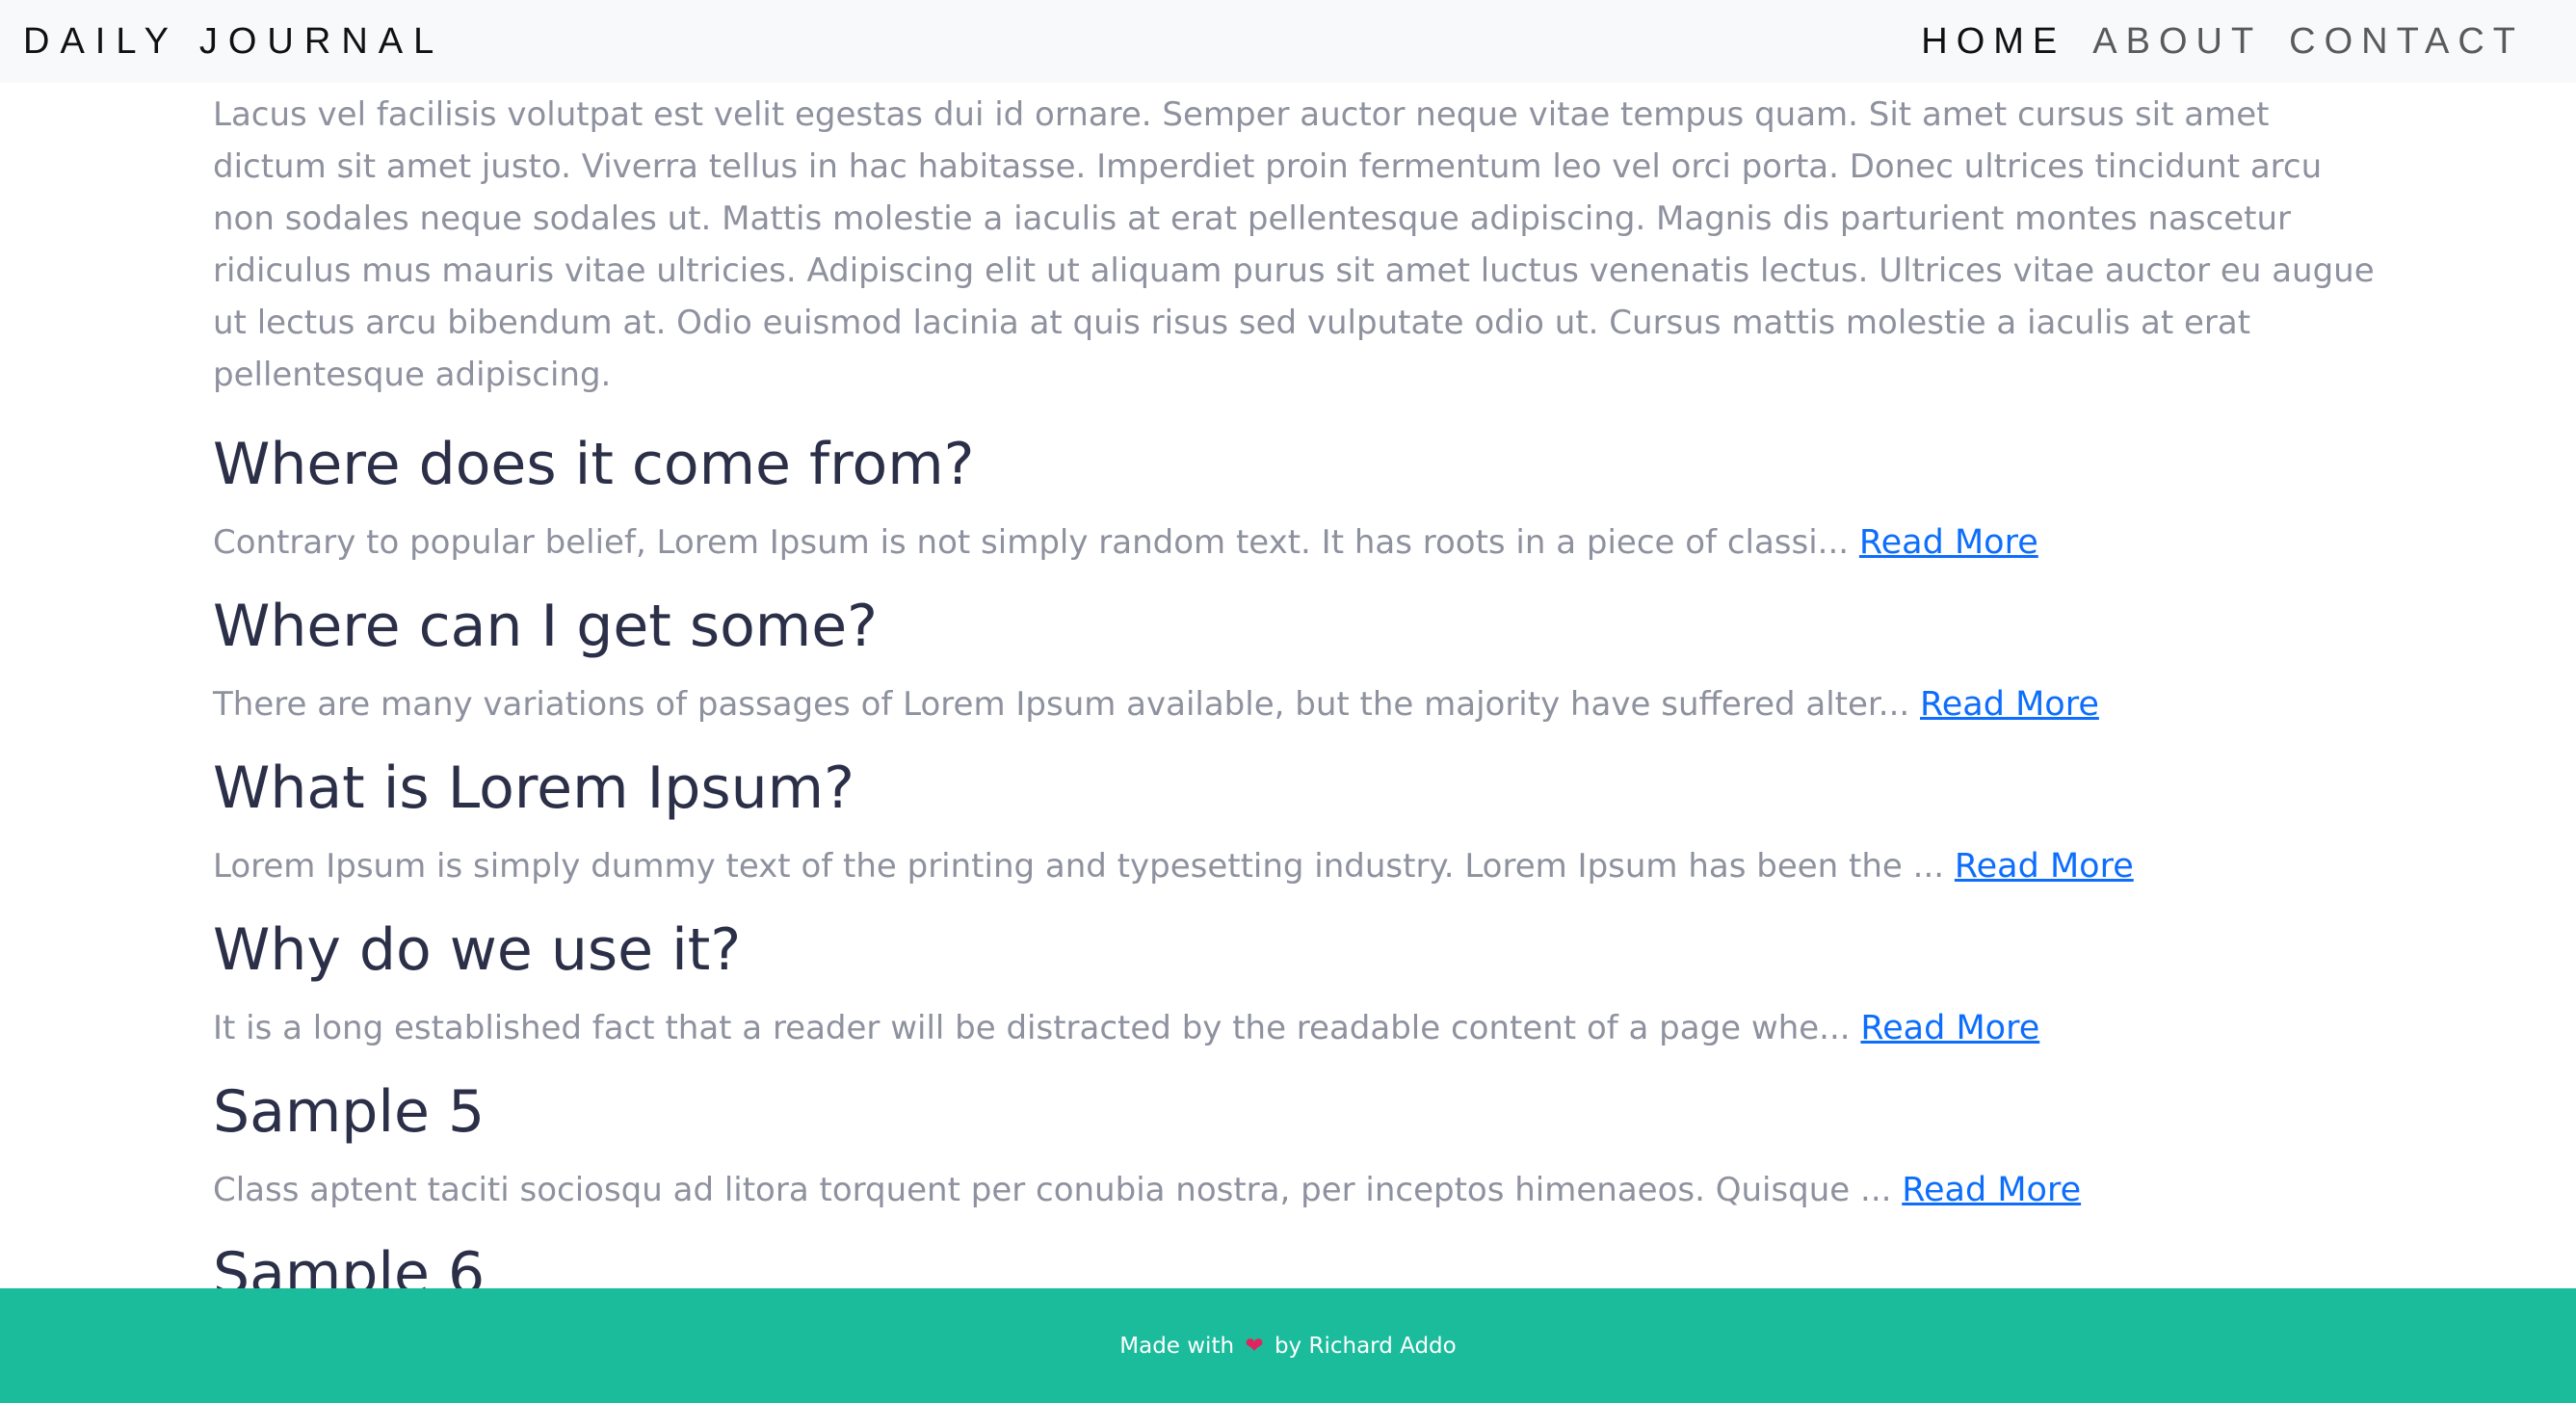  What do you see at coordinates (594, 465) in the screenshot?
I see `post-title: Where does it come from?` at bounding box center [594, 465].